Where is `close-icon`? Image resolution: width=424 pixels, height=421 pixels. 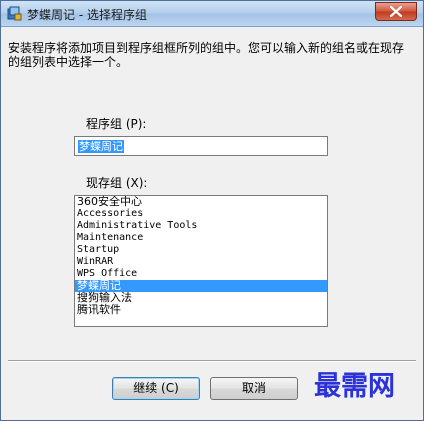
close-icon is located at coordinates (396, 11).